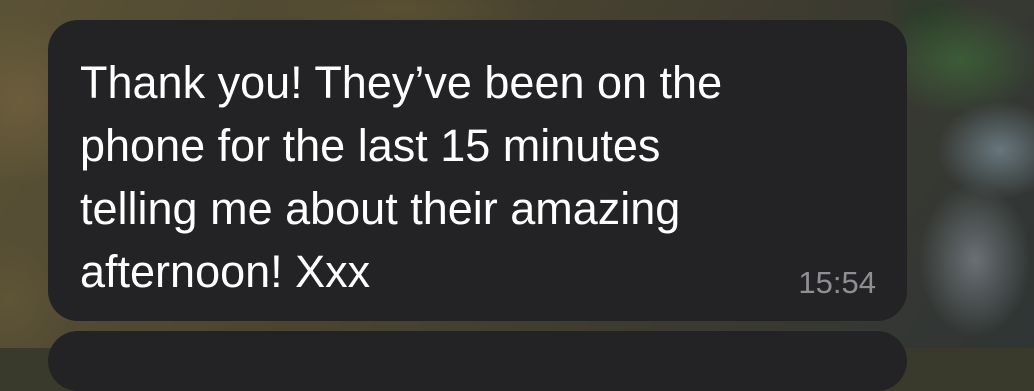 This screenshot has width=1034, height=391. I want to click on message-timestamp: 15:54, so click(837, 282).